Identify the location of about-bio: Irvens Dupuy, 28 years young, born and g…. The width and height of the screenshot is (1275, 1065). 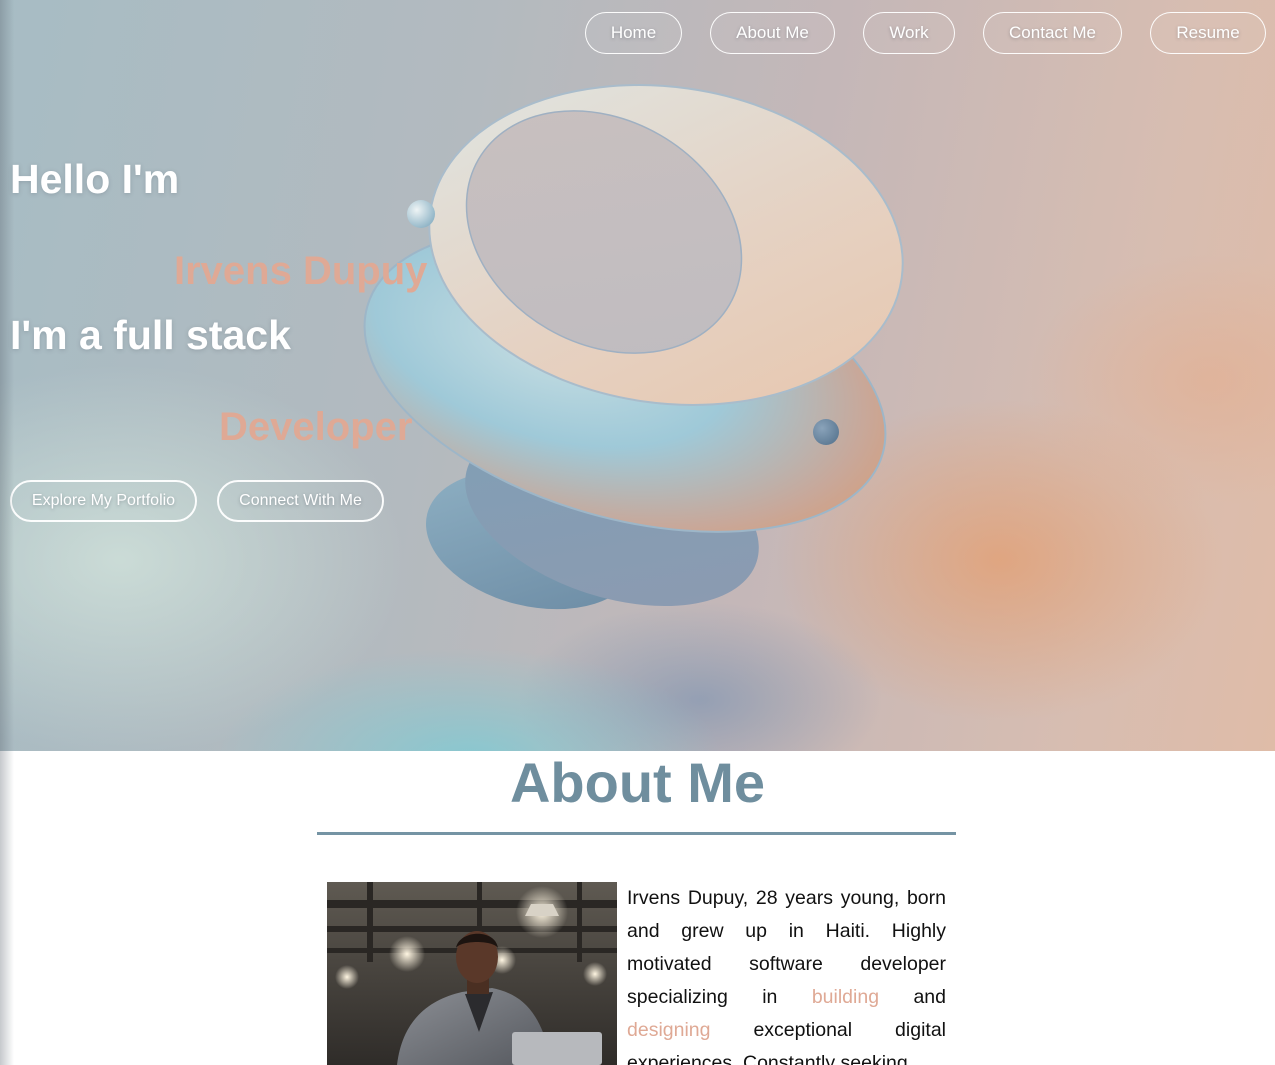
(786, 973).